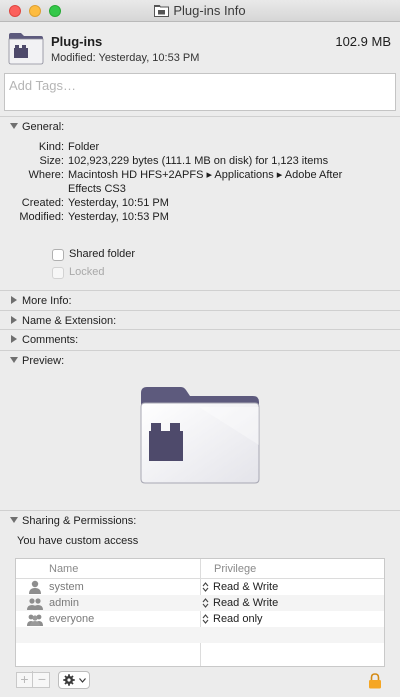 This screenshot has height=697, width=400. Describe the element at coordinates (58, 255) in the screenshot. I see `shared-folder-box` at that location.